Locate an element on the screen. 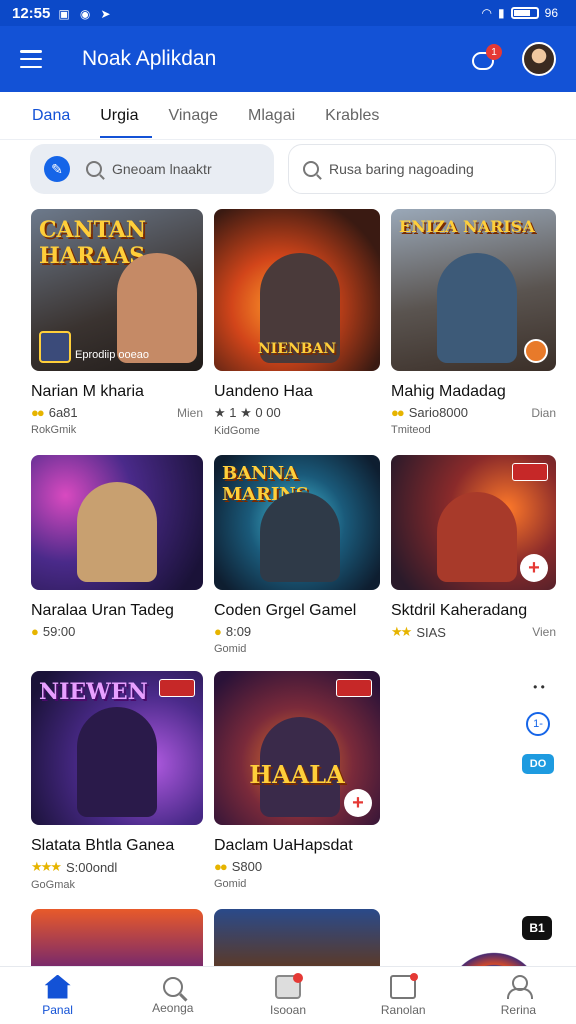  game-rating: 8:09 is located at coordinates (238, 631).